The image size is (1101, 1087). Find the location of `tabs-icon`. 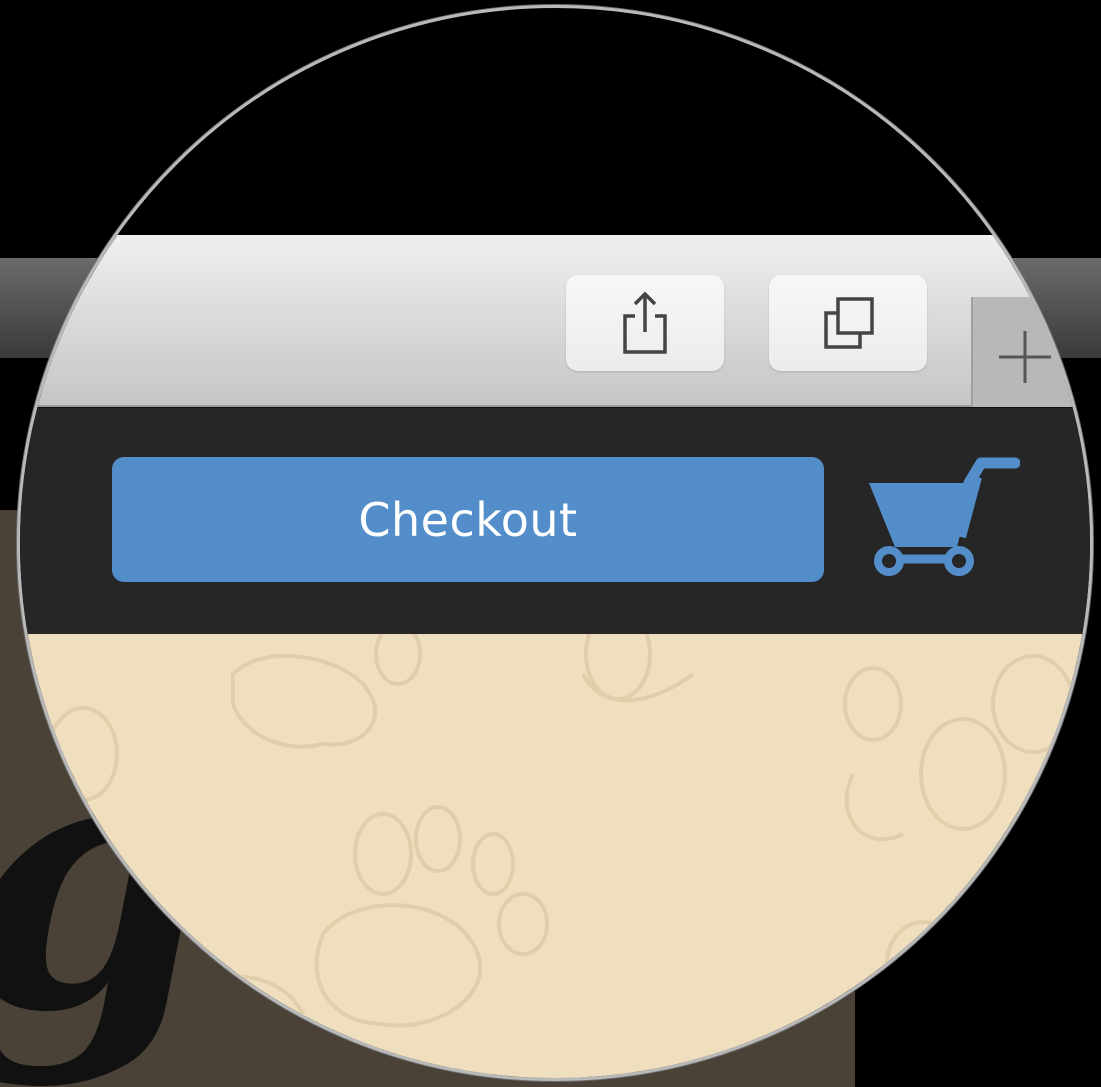

tabs-icon is located at coordinates (849, 323).